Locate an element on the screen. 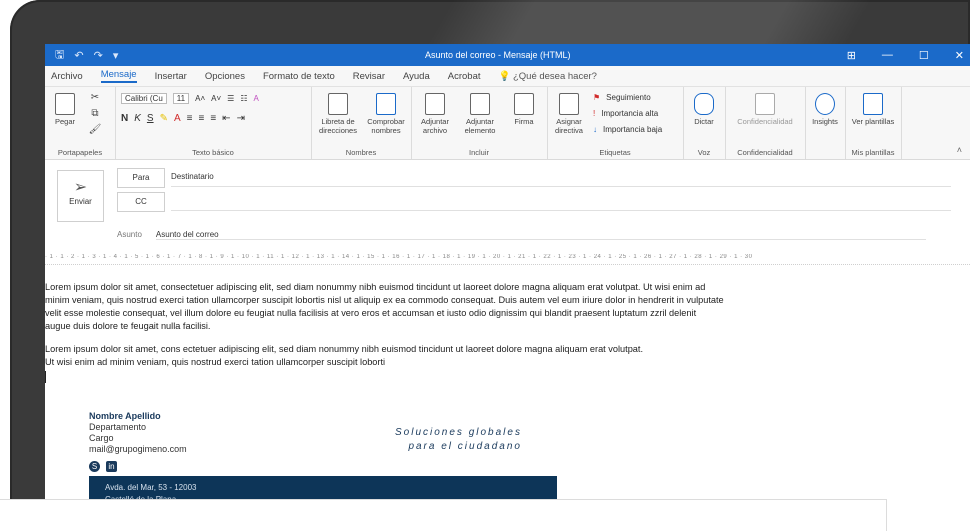 This screenshot has height=531, width=970. check-names-button: Comprobar nombres is located at coordinates (386, 114).